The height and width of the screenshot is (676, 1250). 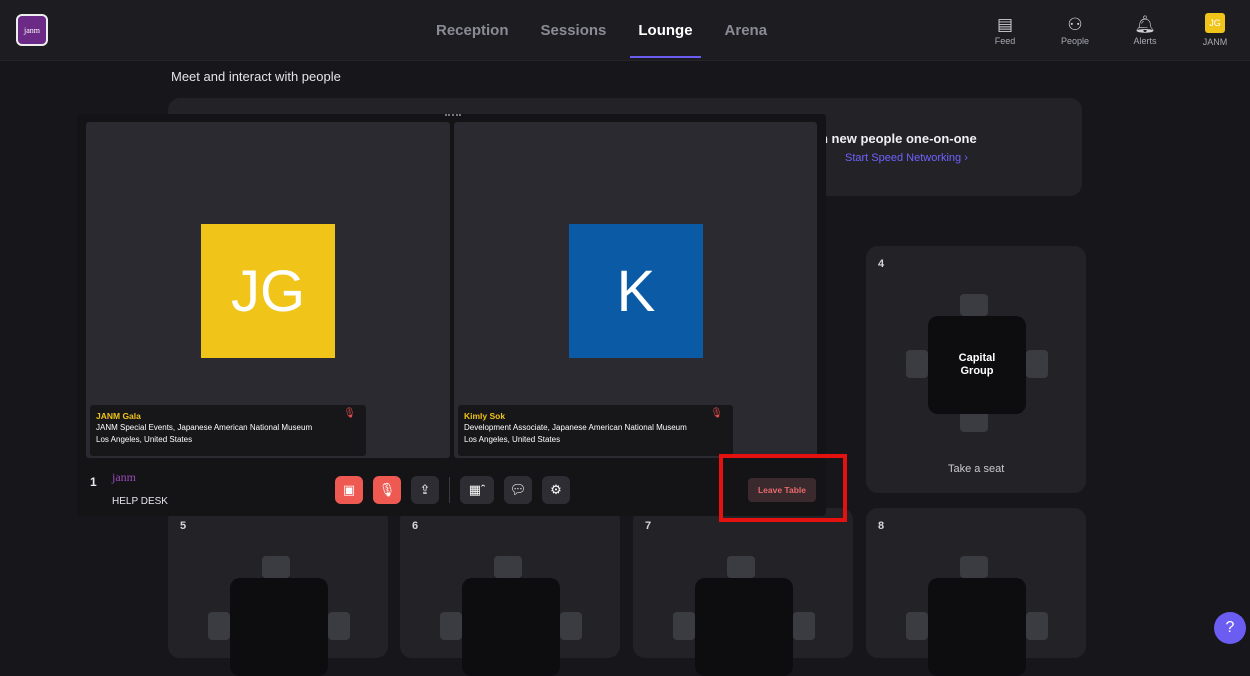 I want to click on gear-icon: ⚙, so click(x=556, y=489).